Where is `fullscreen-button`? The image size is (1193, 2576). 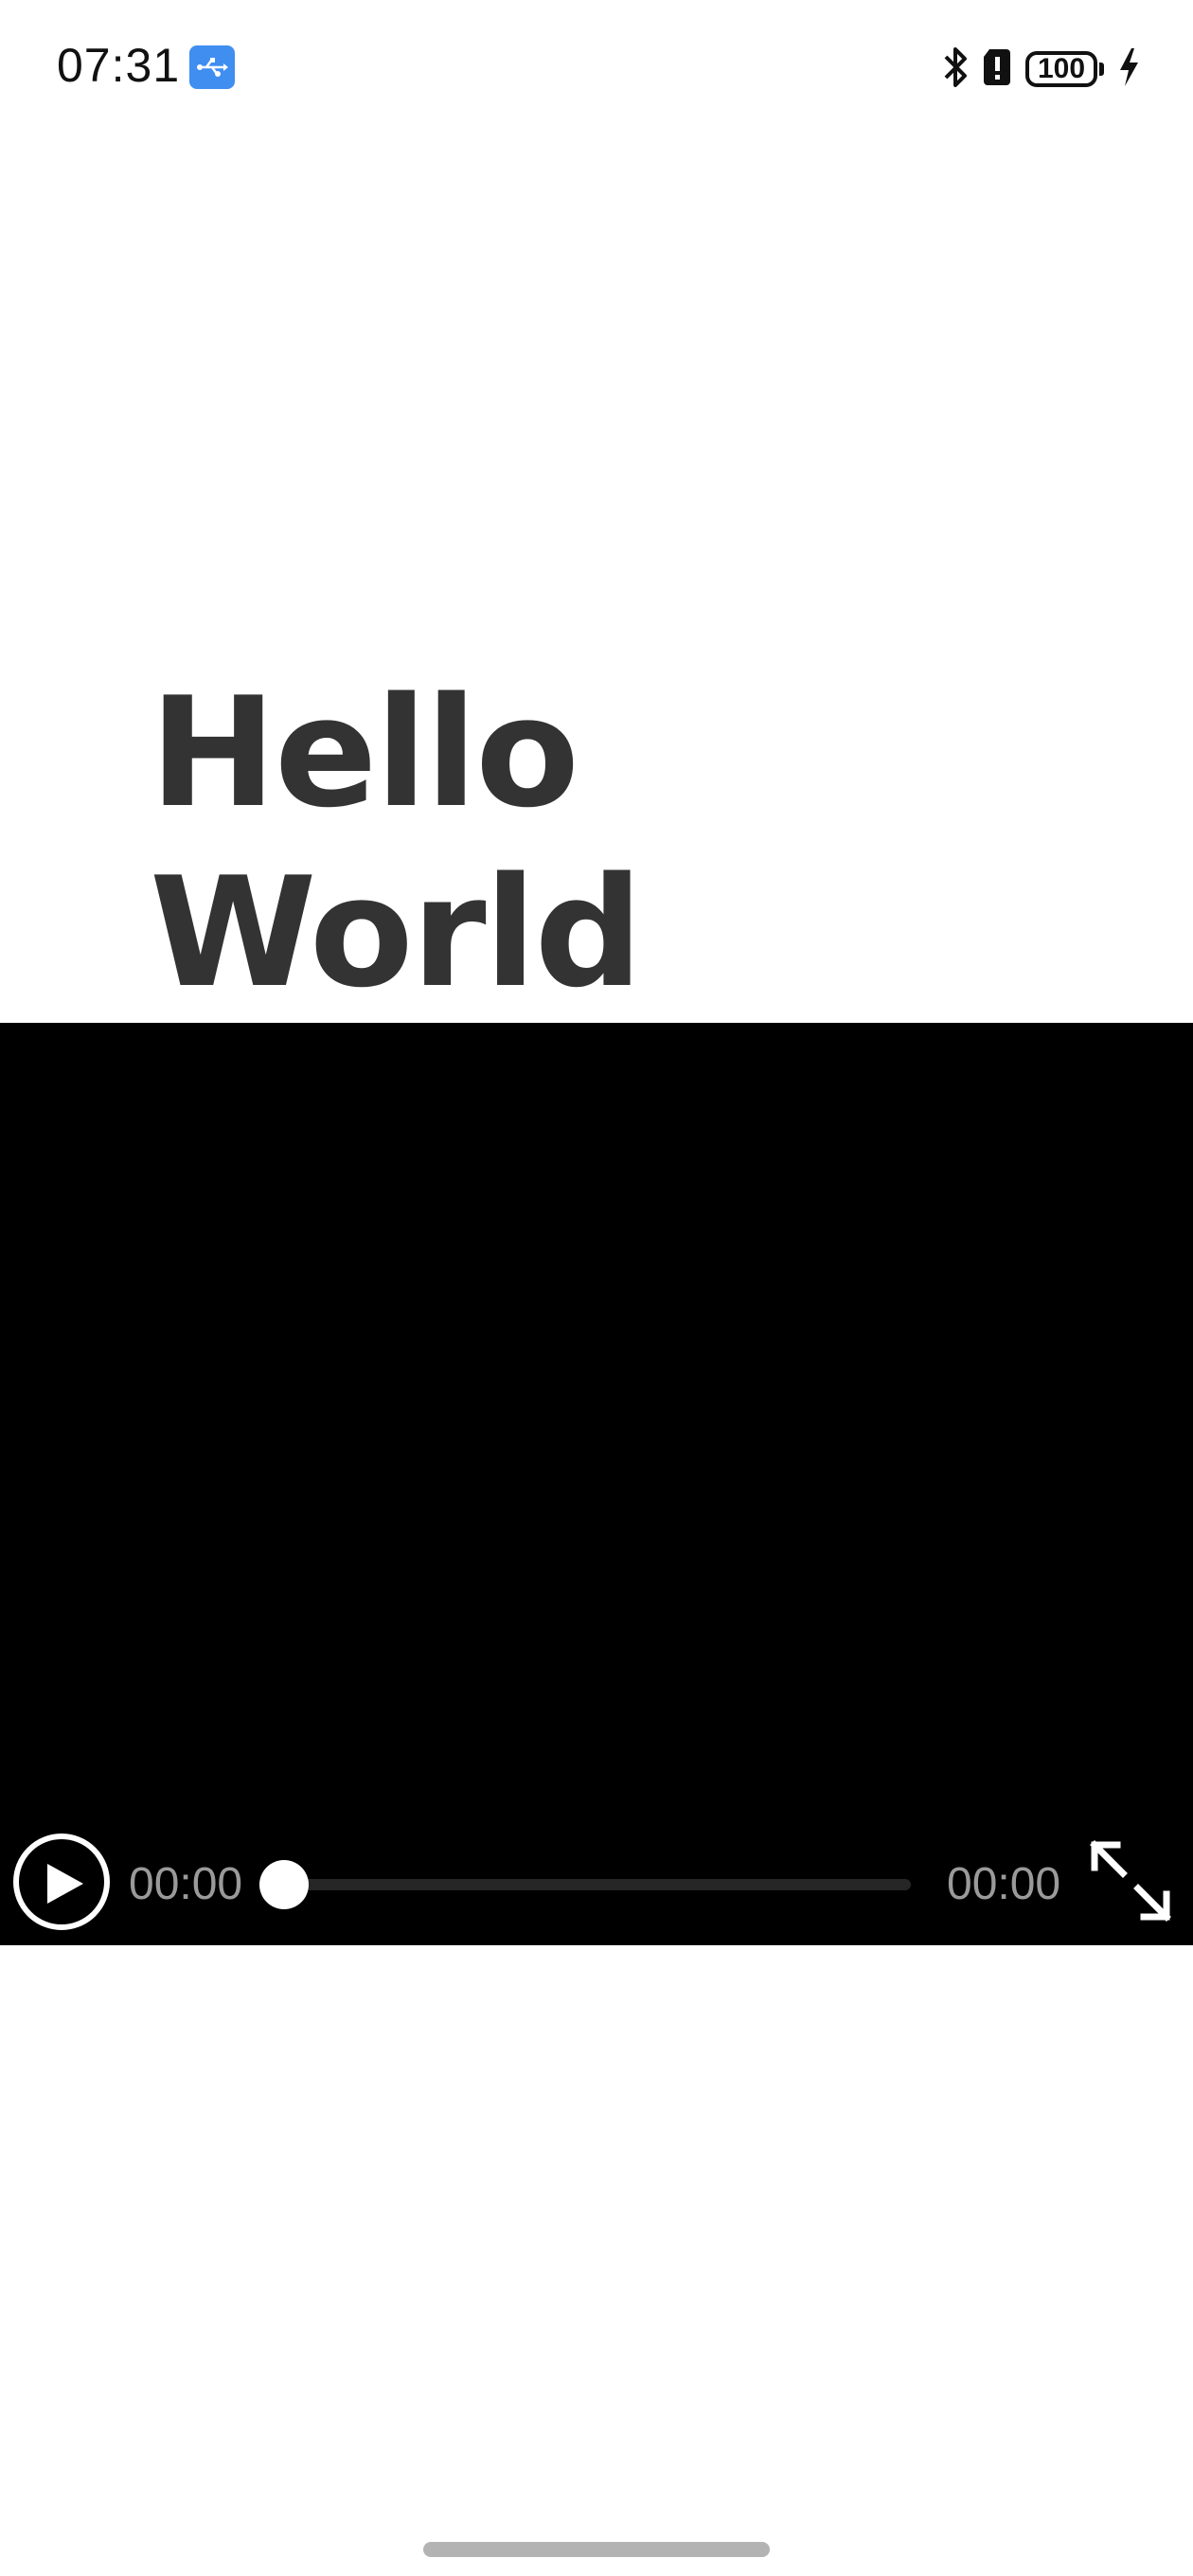
fullscreen-button is located at coordinates (1130, 1880).